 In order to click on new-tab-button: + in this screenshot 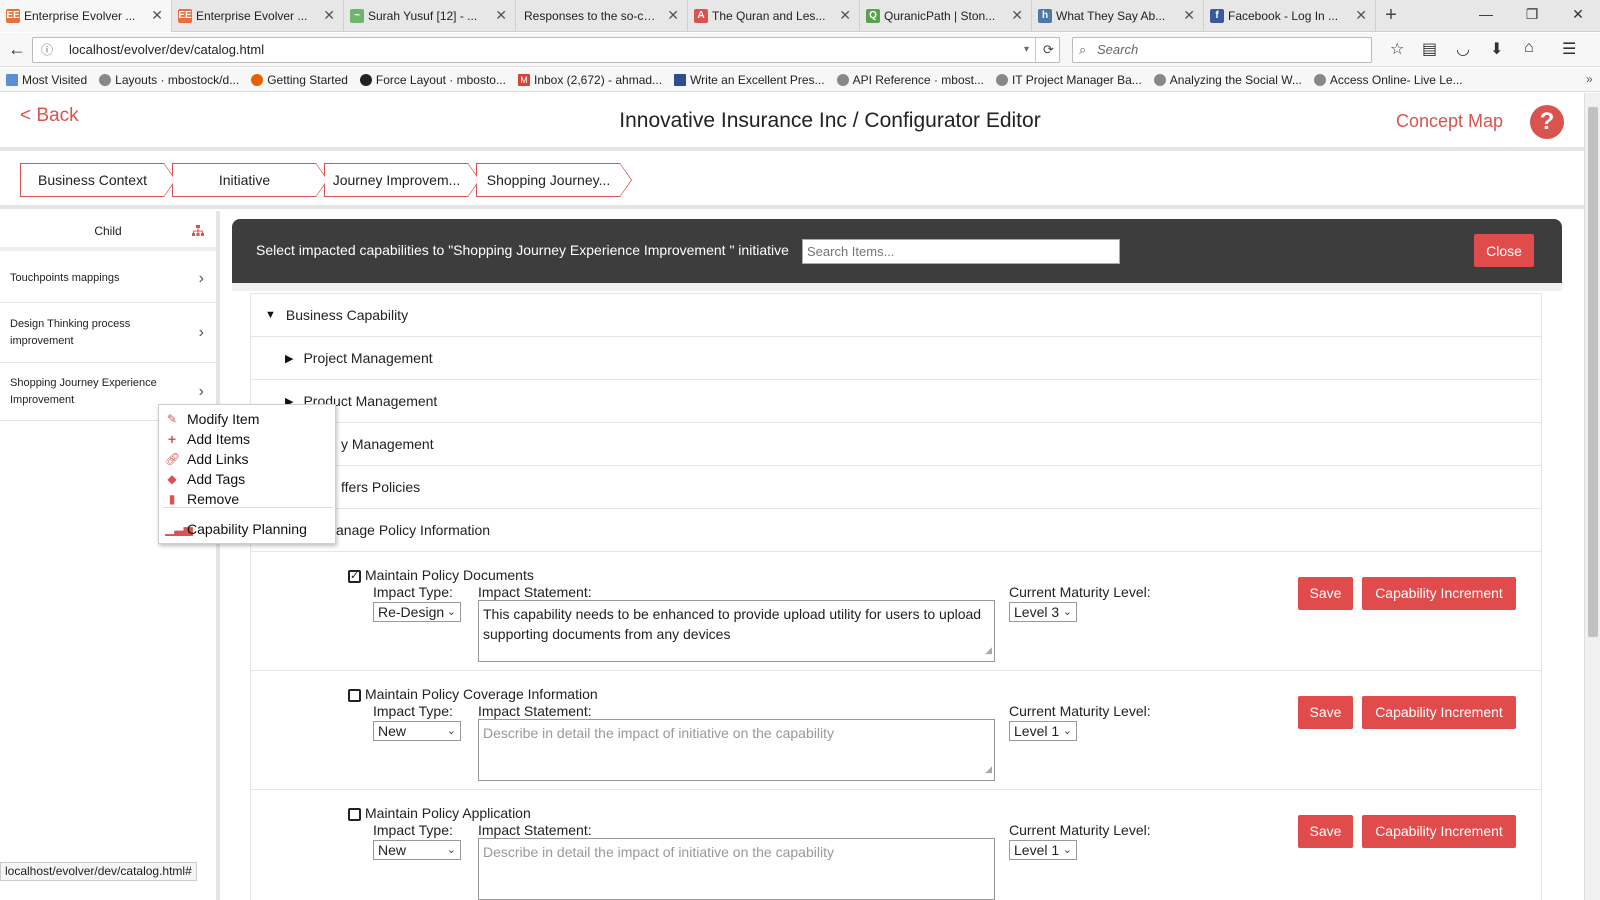, I will do `click(1391, 16)`.